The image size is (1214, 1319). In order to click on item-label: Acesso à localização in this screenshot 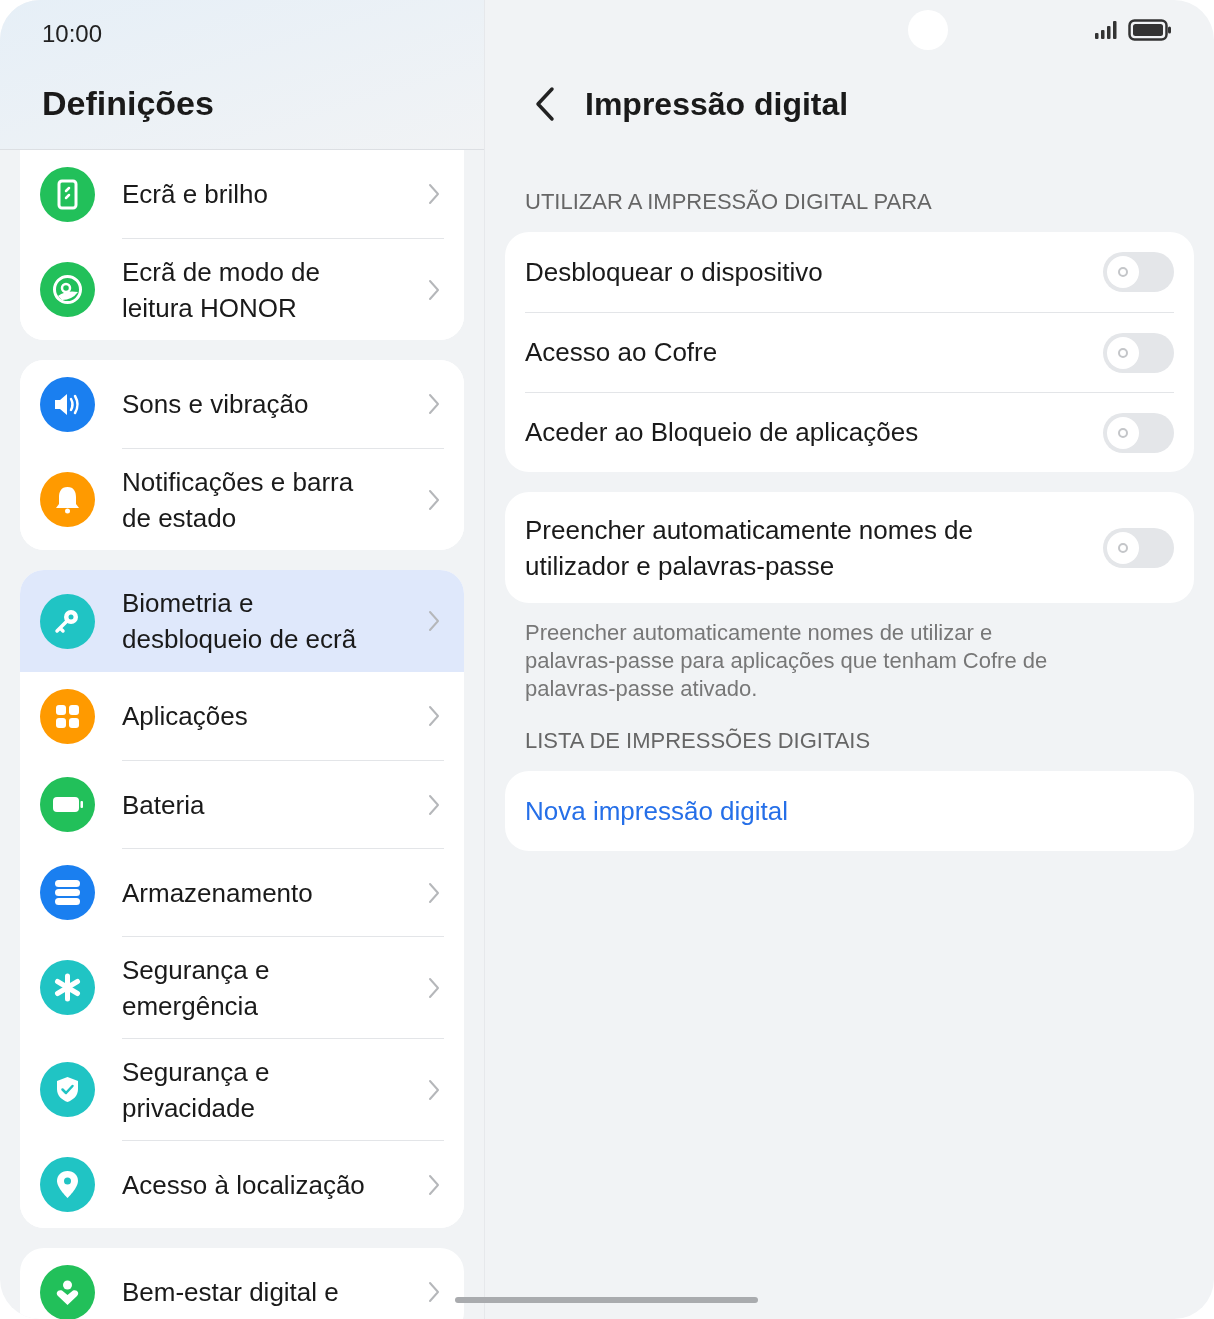, I will do `click(244, 1185)`.